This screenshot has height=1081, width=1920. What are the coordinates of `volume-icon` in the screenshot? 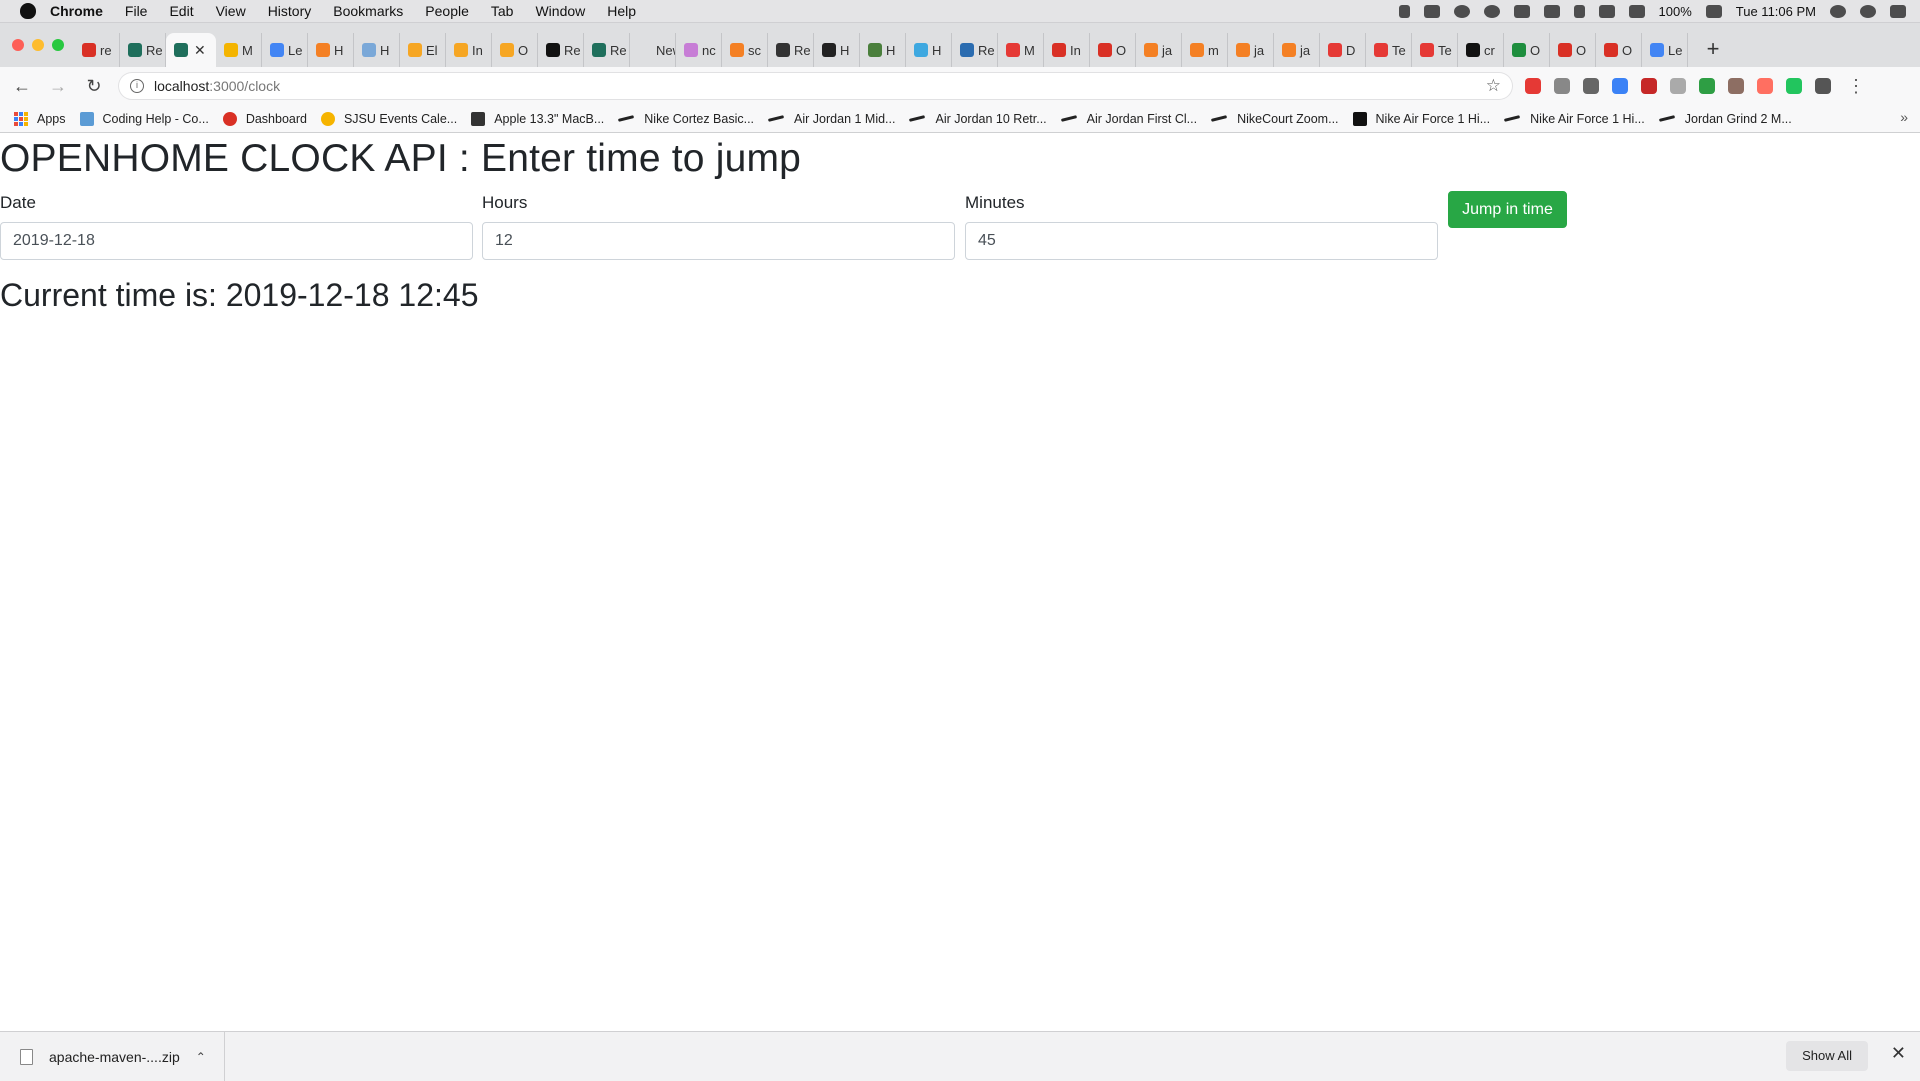 It's located at (1636, 11).